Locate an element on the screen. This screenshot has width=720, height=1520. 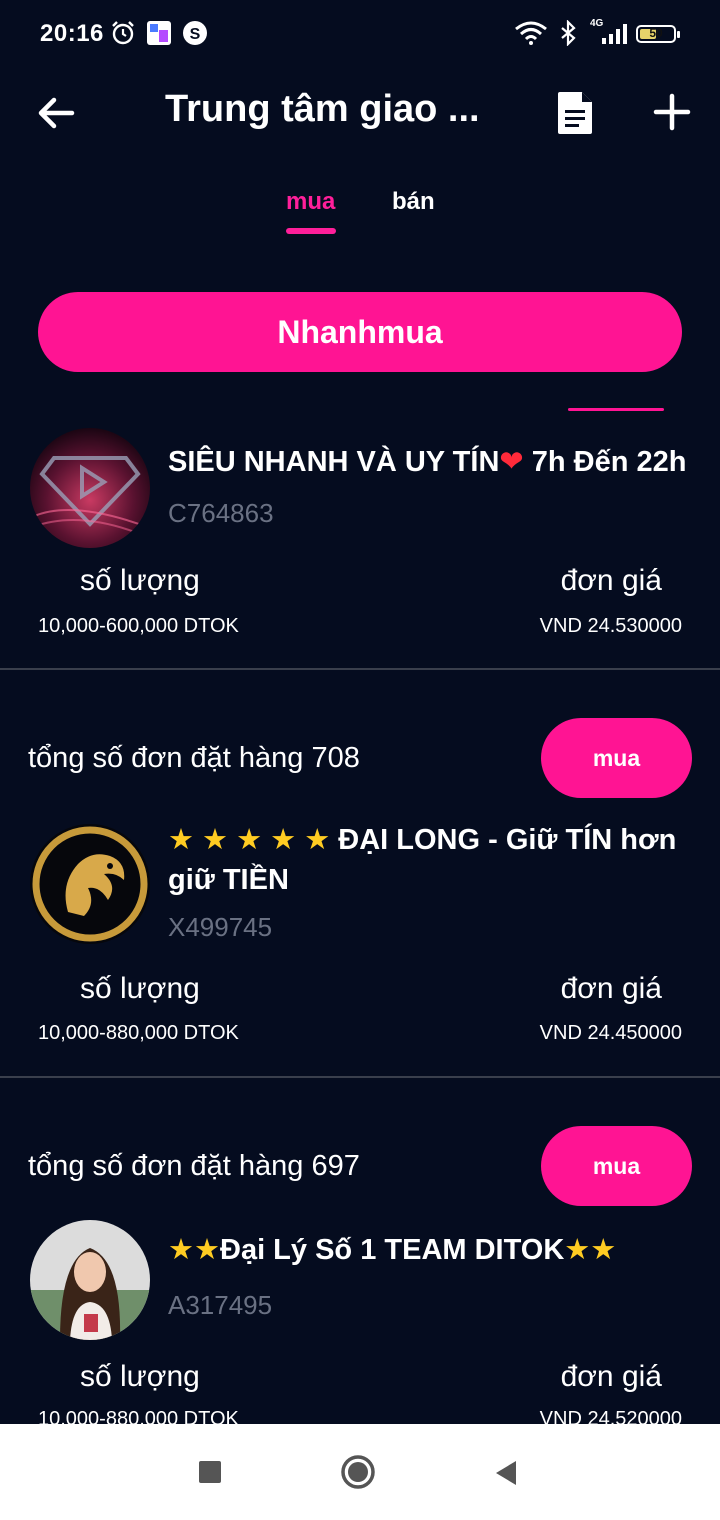
plus-icon is located at coordinates (672, 112).